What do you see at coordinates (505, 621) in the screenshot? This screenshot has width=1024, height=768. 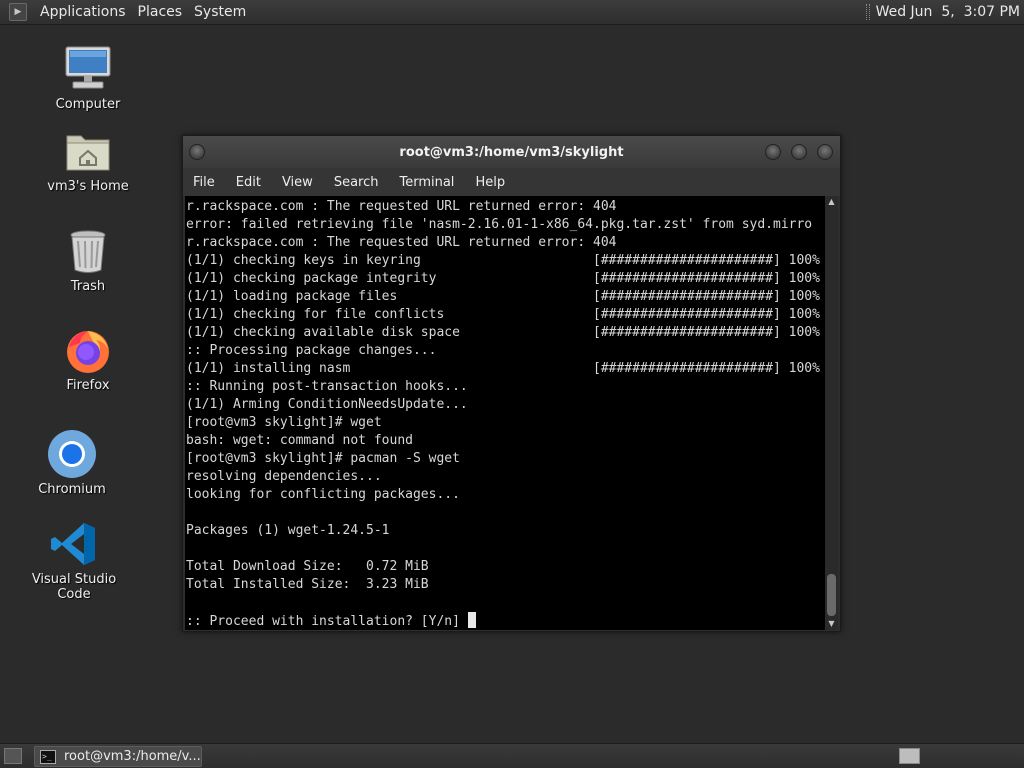 I see `terminal-line: :: Proceed with installation? [Y/n]` at bounding box center [505, 621].